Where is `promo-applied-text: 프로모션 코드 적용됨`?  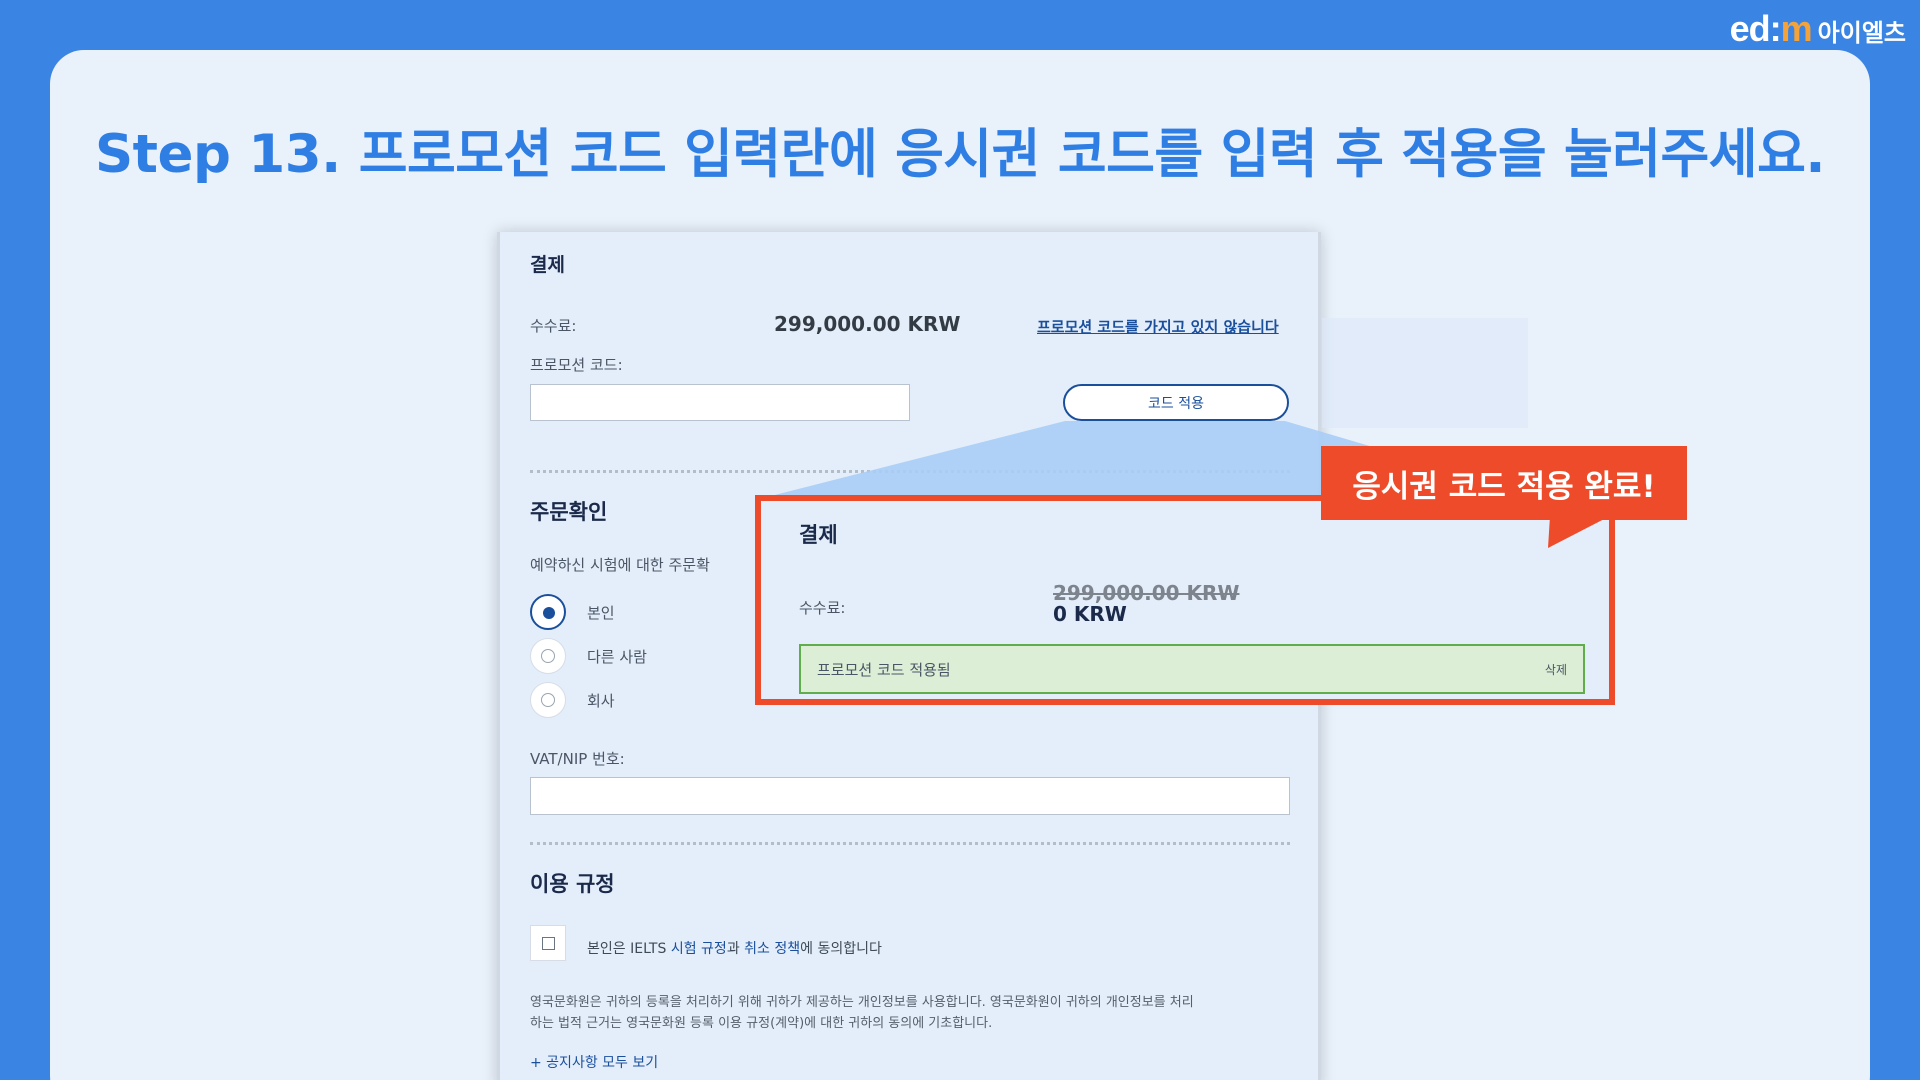 promo-applied-text: 프로모션 코드 적용됨 is located at coordinates (884, 669).